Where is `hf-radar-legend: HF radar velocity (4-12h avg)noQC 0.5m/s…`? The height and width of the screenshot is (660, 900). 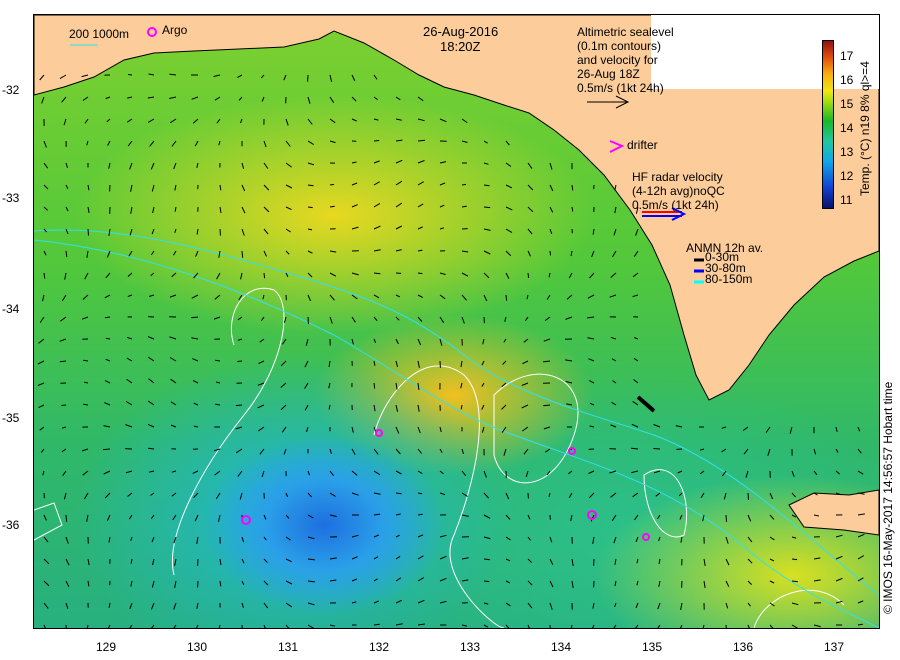 hf-radar-legend: HF radar velocity (4-12h avg)noQC 0.5m/s… is located at coordinates (678, 191).